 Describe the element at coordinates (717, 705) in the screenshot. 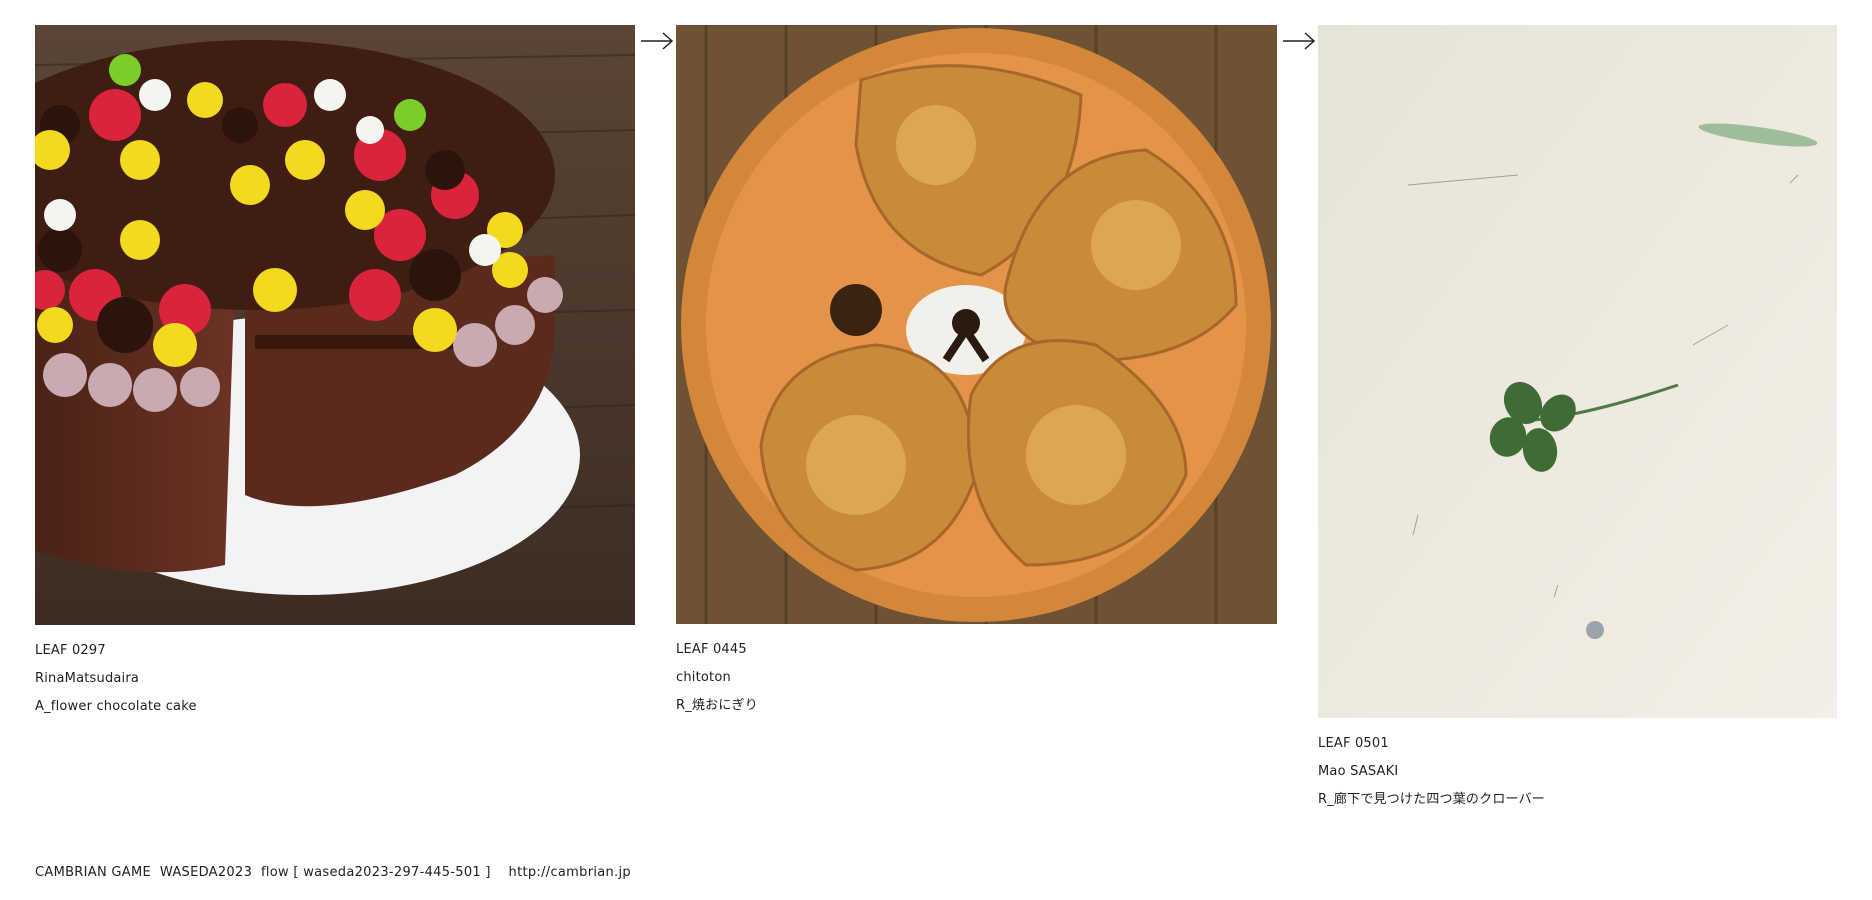

I see `leaf-title: R_焼おにぎり` at that location.